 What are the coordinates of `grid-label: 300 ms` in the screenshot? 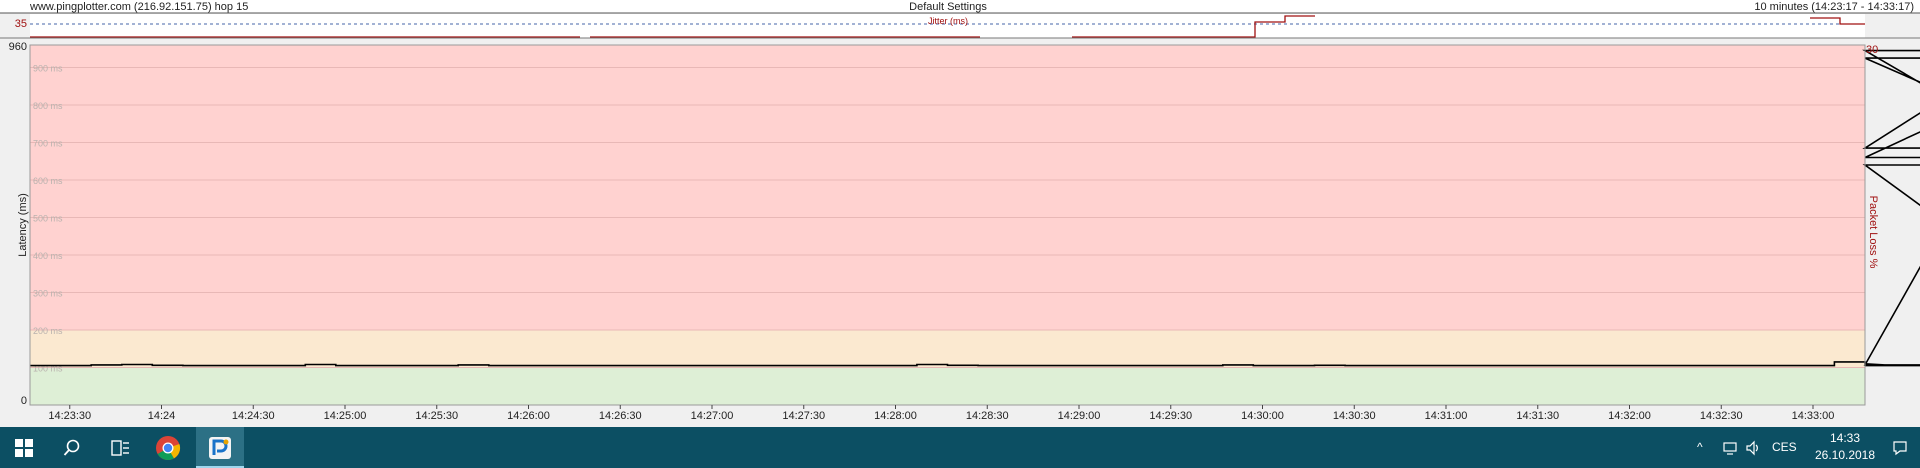 It's located at (48, 294).